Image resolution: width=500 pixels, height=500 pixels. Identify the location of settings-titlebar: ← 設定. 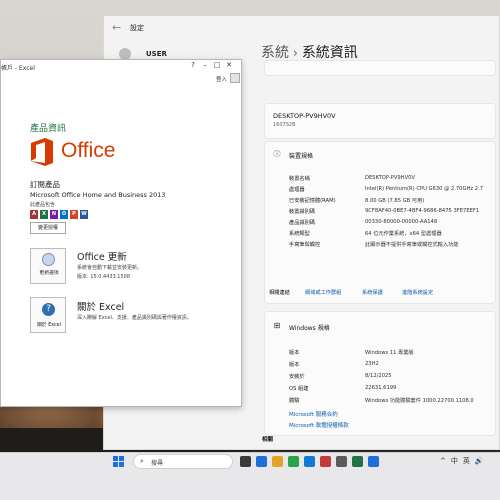
(302, 29).